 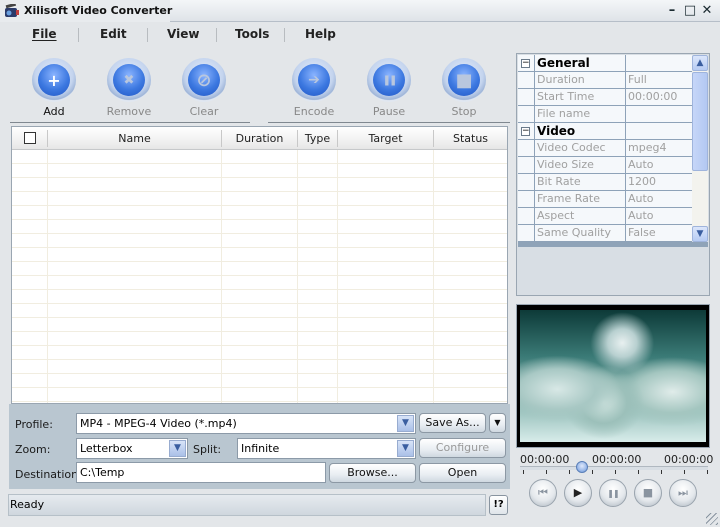 What do you see at coordinates (158, 423) in the screenshot?
I see `profile-value: MP4 - MPEG-4 Video (*.mp4)` at bounding box center [158, 423].